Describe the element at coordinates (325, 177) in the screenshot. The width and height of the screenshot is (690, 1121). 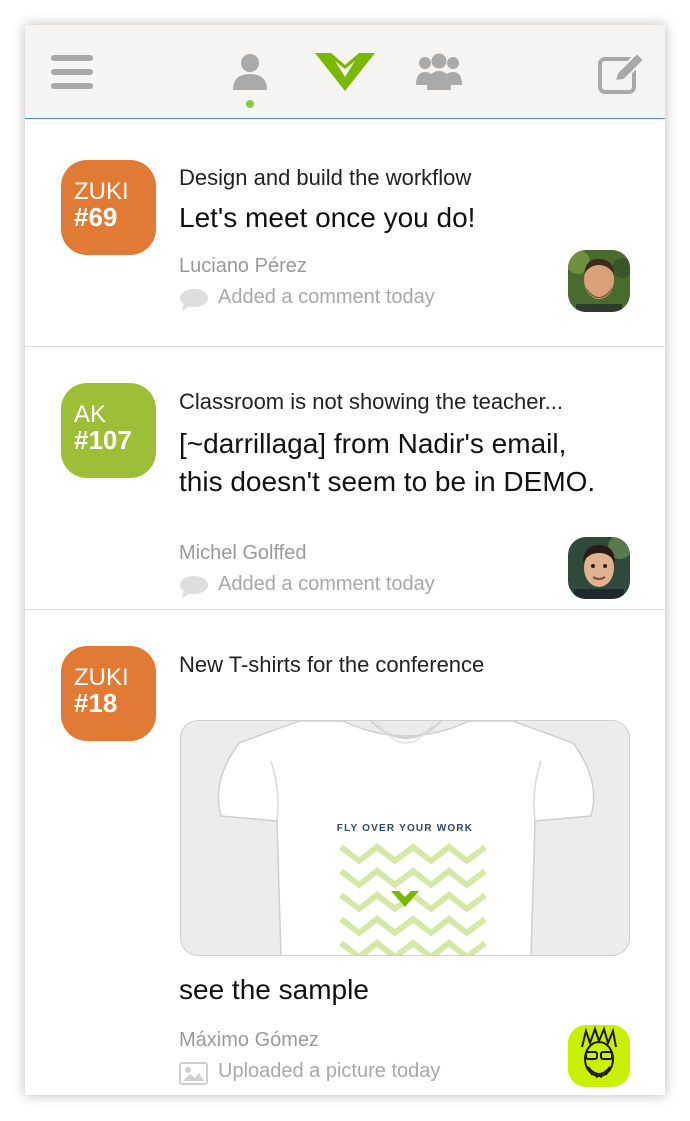
I see `item-title: Design and build the workflow` at that location.